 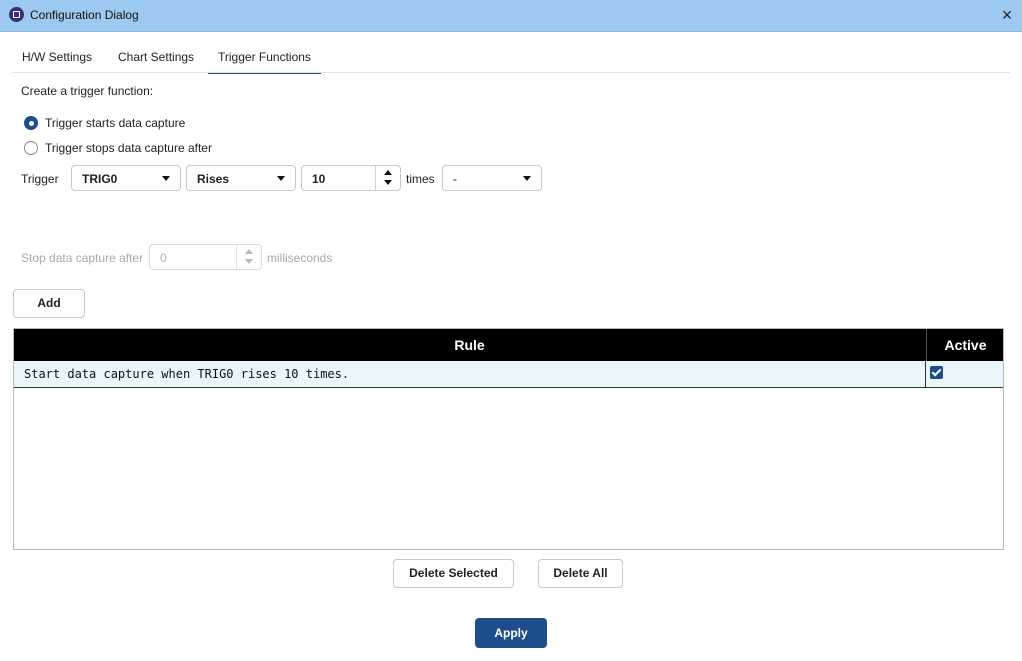 I want to click on times-label: times, so click(x=420, y=179).